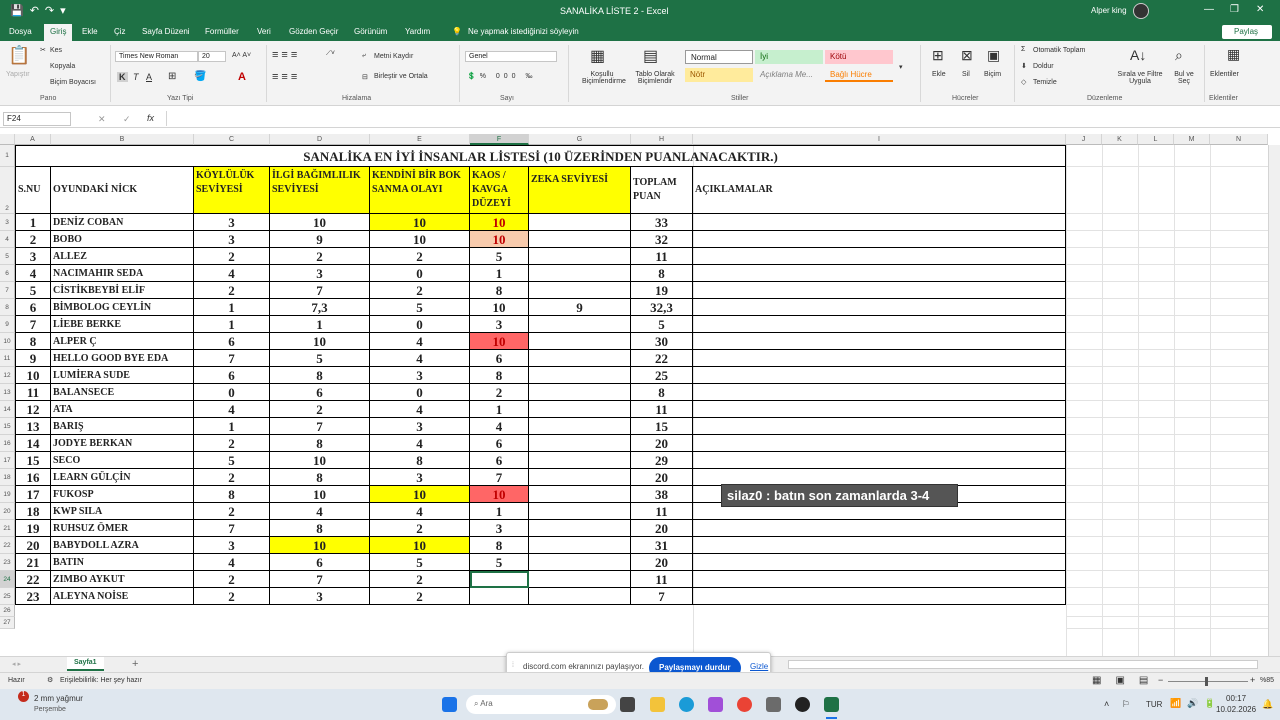 The height and width of the screenshot is (720, 1280). Describe the element at coordinates (1274, 400) in the screenshot. I see `vertical-scrollbar` at that location.